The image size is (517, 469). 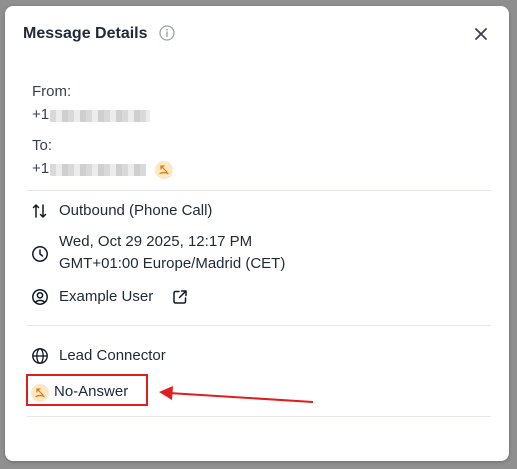 What do you see at coordinates (167, 33) in the screenshot?
I see `info-icon` at bounding box center [167, 33].